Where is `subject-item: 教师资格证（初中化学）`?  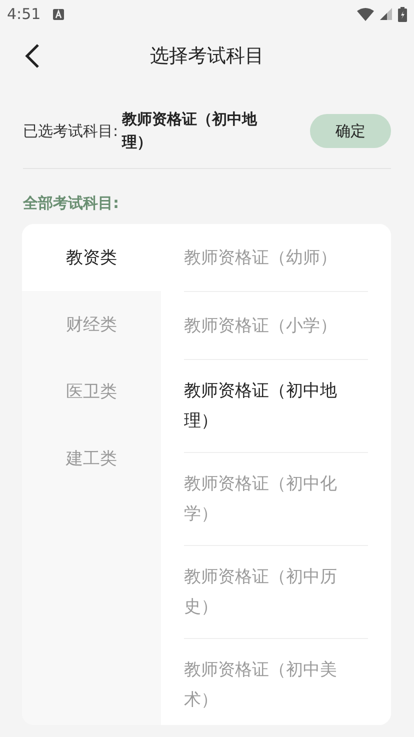
subject-item: 教师资格证（初中化学） is located at coordinates (269, 499).